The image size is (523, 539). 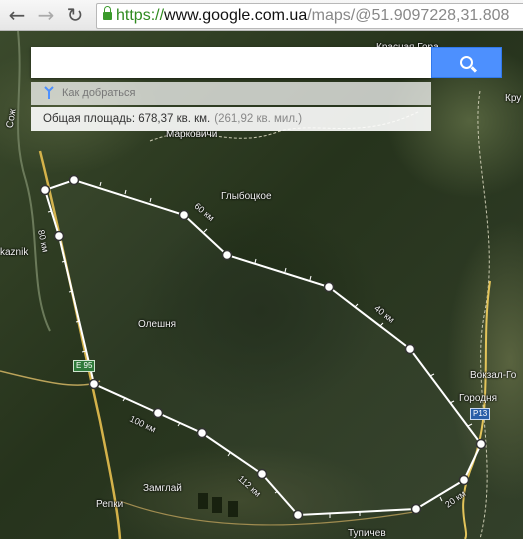 What do you see at coordinates (46, 15) in the screenshot?
I see `forward-arrow-icon: →` at bounding box center [46, 15].